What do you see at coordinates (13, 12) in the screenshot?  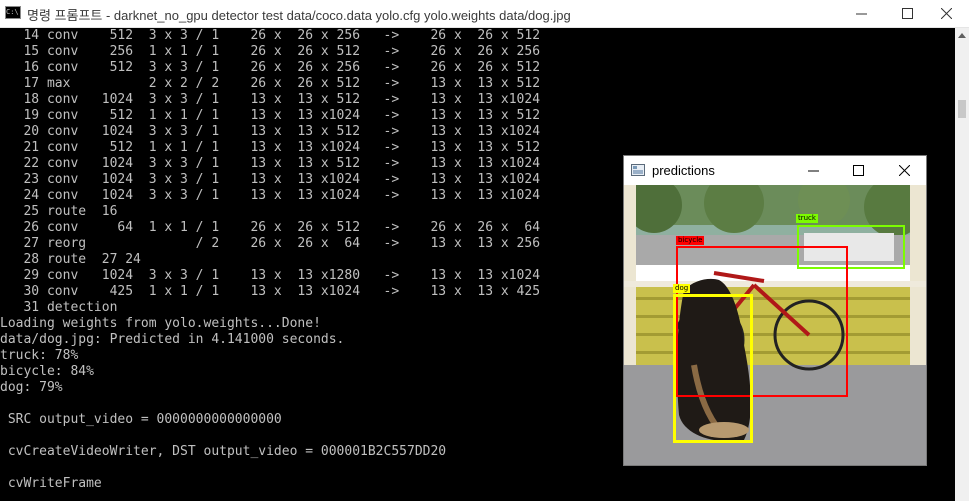 I see `cmd-icon: C:\` at bounding box center [13, 12].